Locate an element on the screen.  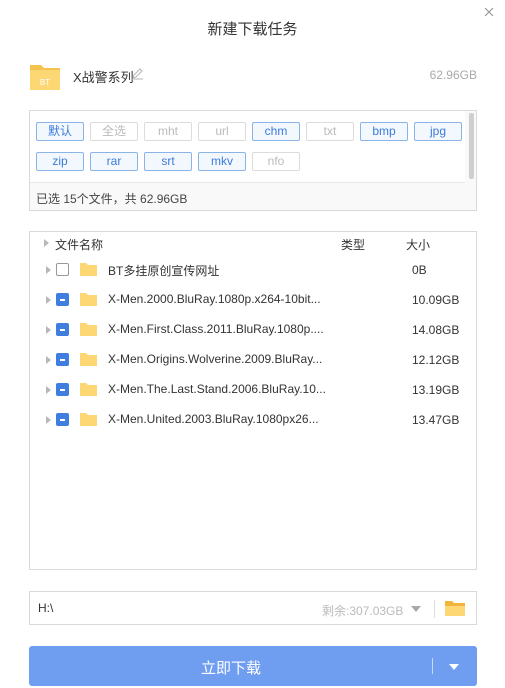
column-header-size: 大小 is located at coordinates (418, 244).